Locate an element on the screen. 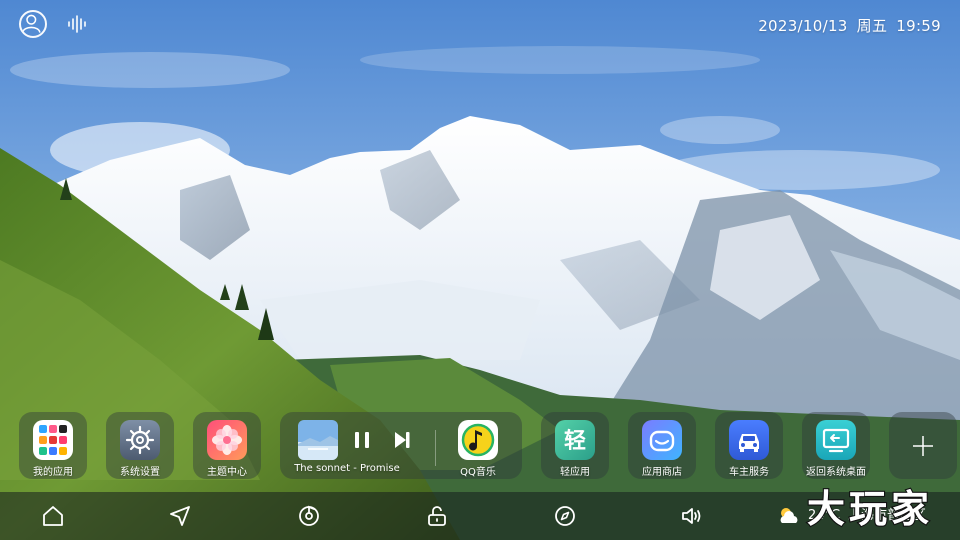 The width and height of the screenshot is (960, 540). gear-icon is located at coordinates (140, 440).